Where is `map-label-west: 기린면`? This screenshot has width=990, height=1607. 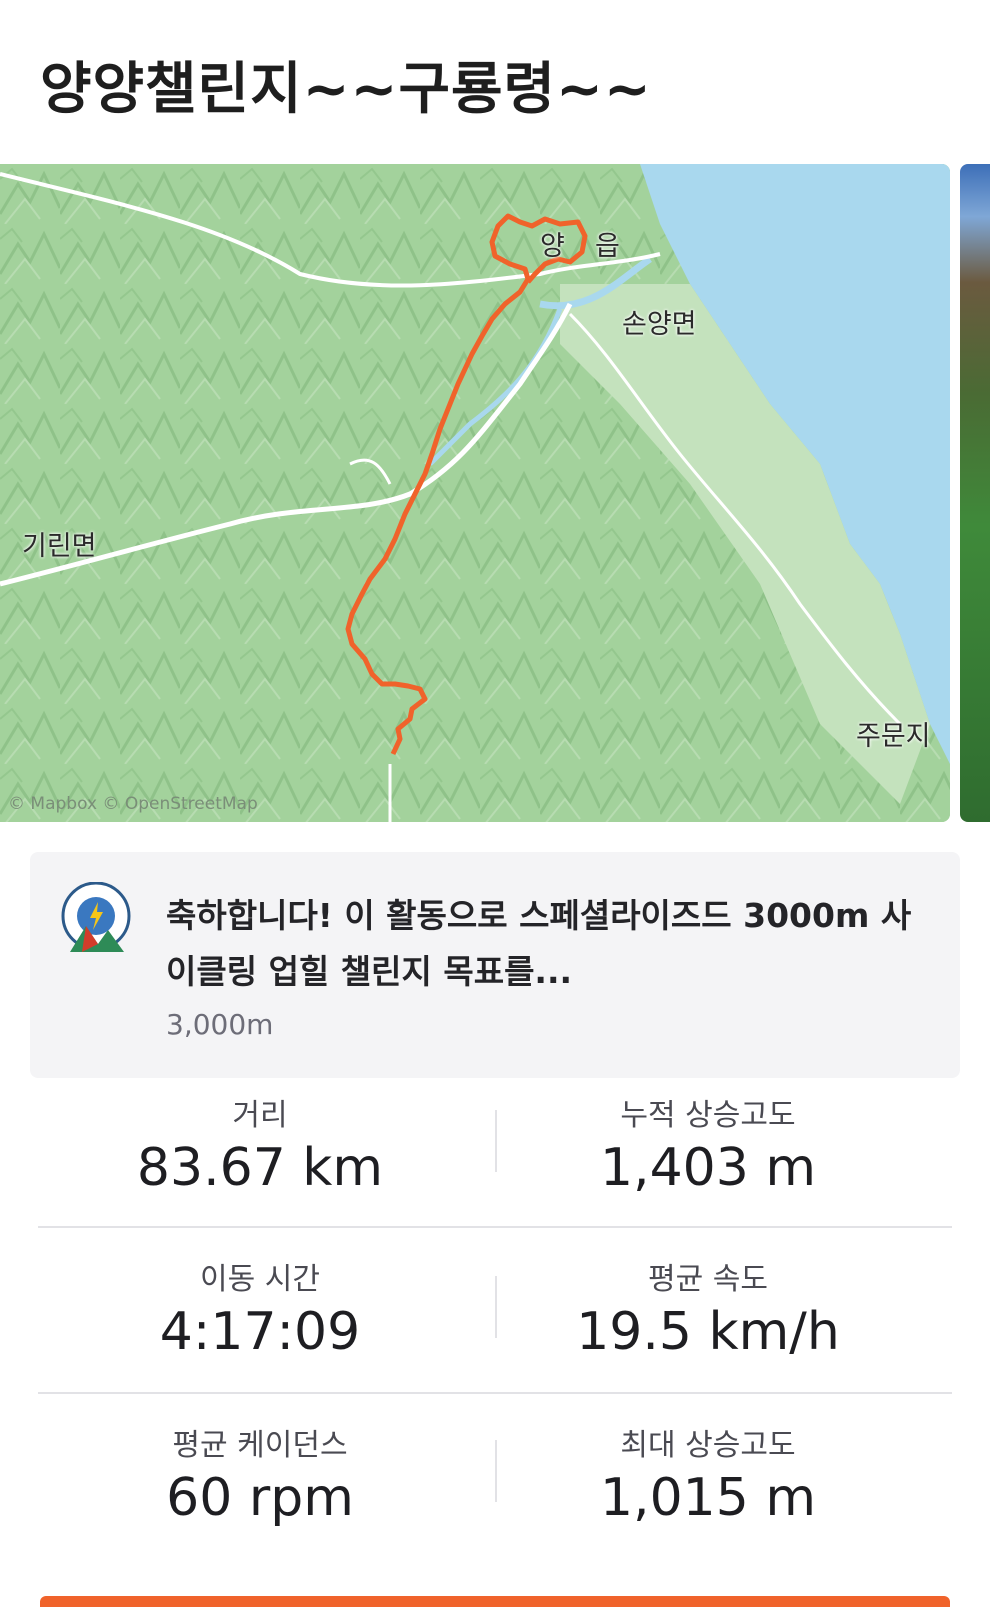
map-label-west: 기린면 is located at coordinates (59, 546).